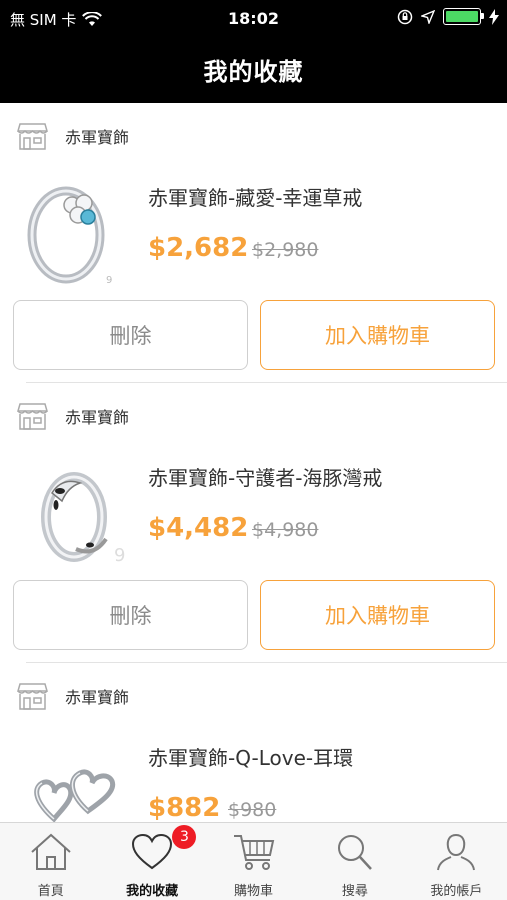  Describe the element at coordinates (405, 16) in the screenshot. I see `orientation-lock-icon` at that location.